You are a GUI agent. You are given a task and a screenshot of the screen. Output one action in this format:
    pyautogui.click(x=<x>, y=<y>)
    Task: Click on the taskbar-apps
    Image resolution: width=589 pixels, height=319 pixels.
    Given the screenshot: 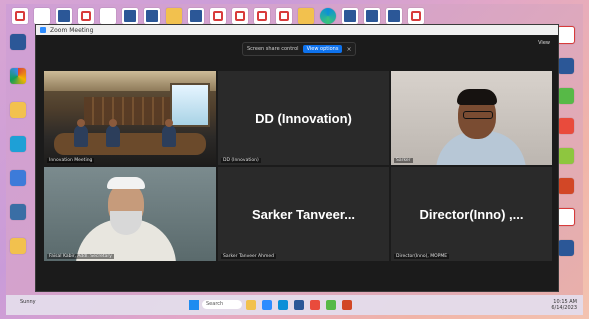 What is the action you would take?
    pyautogui.click(x=299, y=305)
    